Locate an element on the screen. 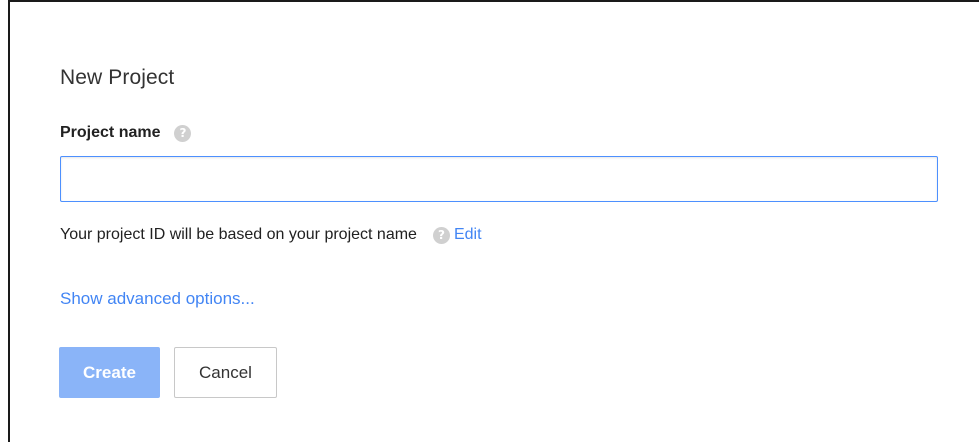 This screenshot has width=979, height=442. project-name-label: Project name is located at coordinates (110, 132).